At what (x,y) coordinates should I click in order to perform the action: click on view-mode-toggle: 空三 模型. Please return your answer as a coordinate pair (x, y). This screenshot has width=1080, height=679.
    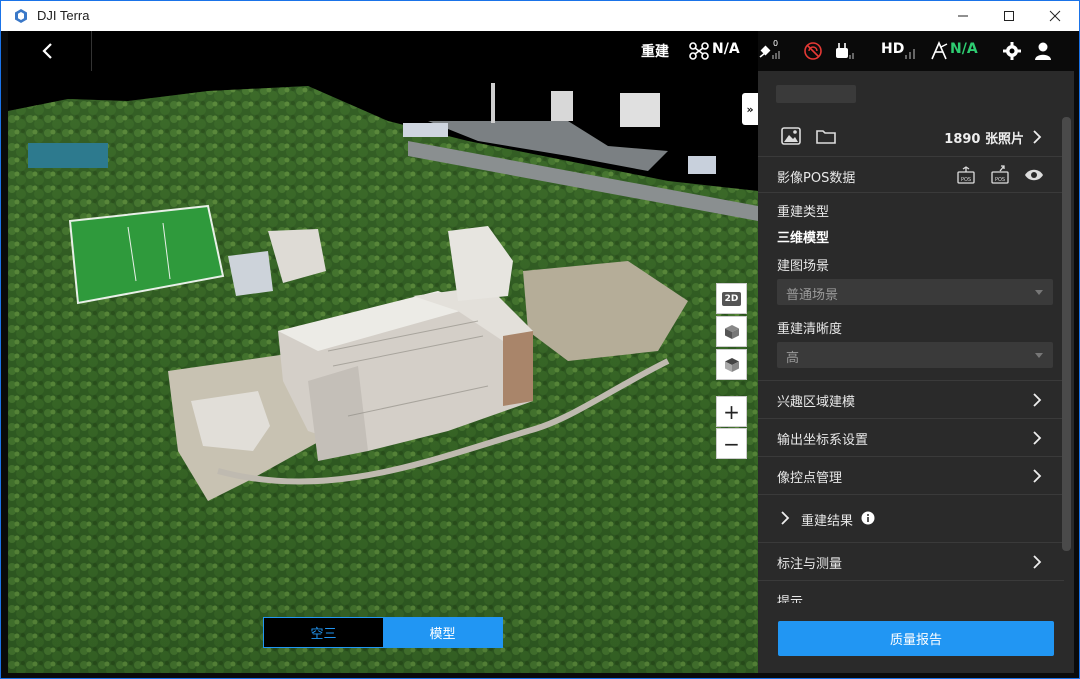
    Looking at the image, I should click on (383, 632).